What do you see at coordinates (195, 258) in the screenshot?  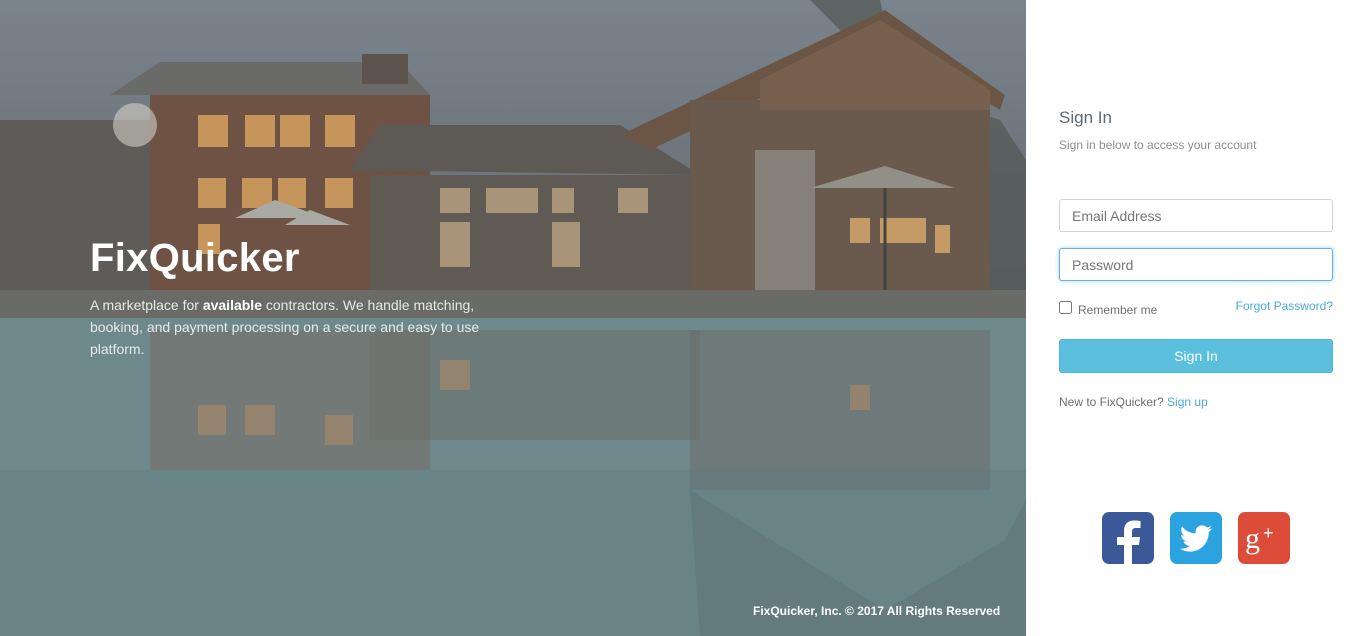 I see `brand-title: FixQuicker` at bounding box center [195, 258].